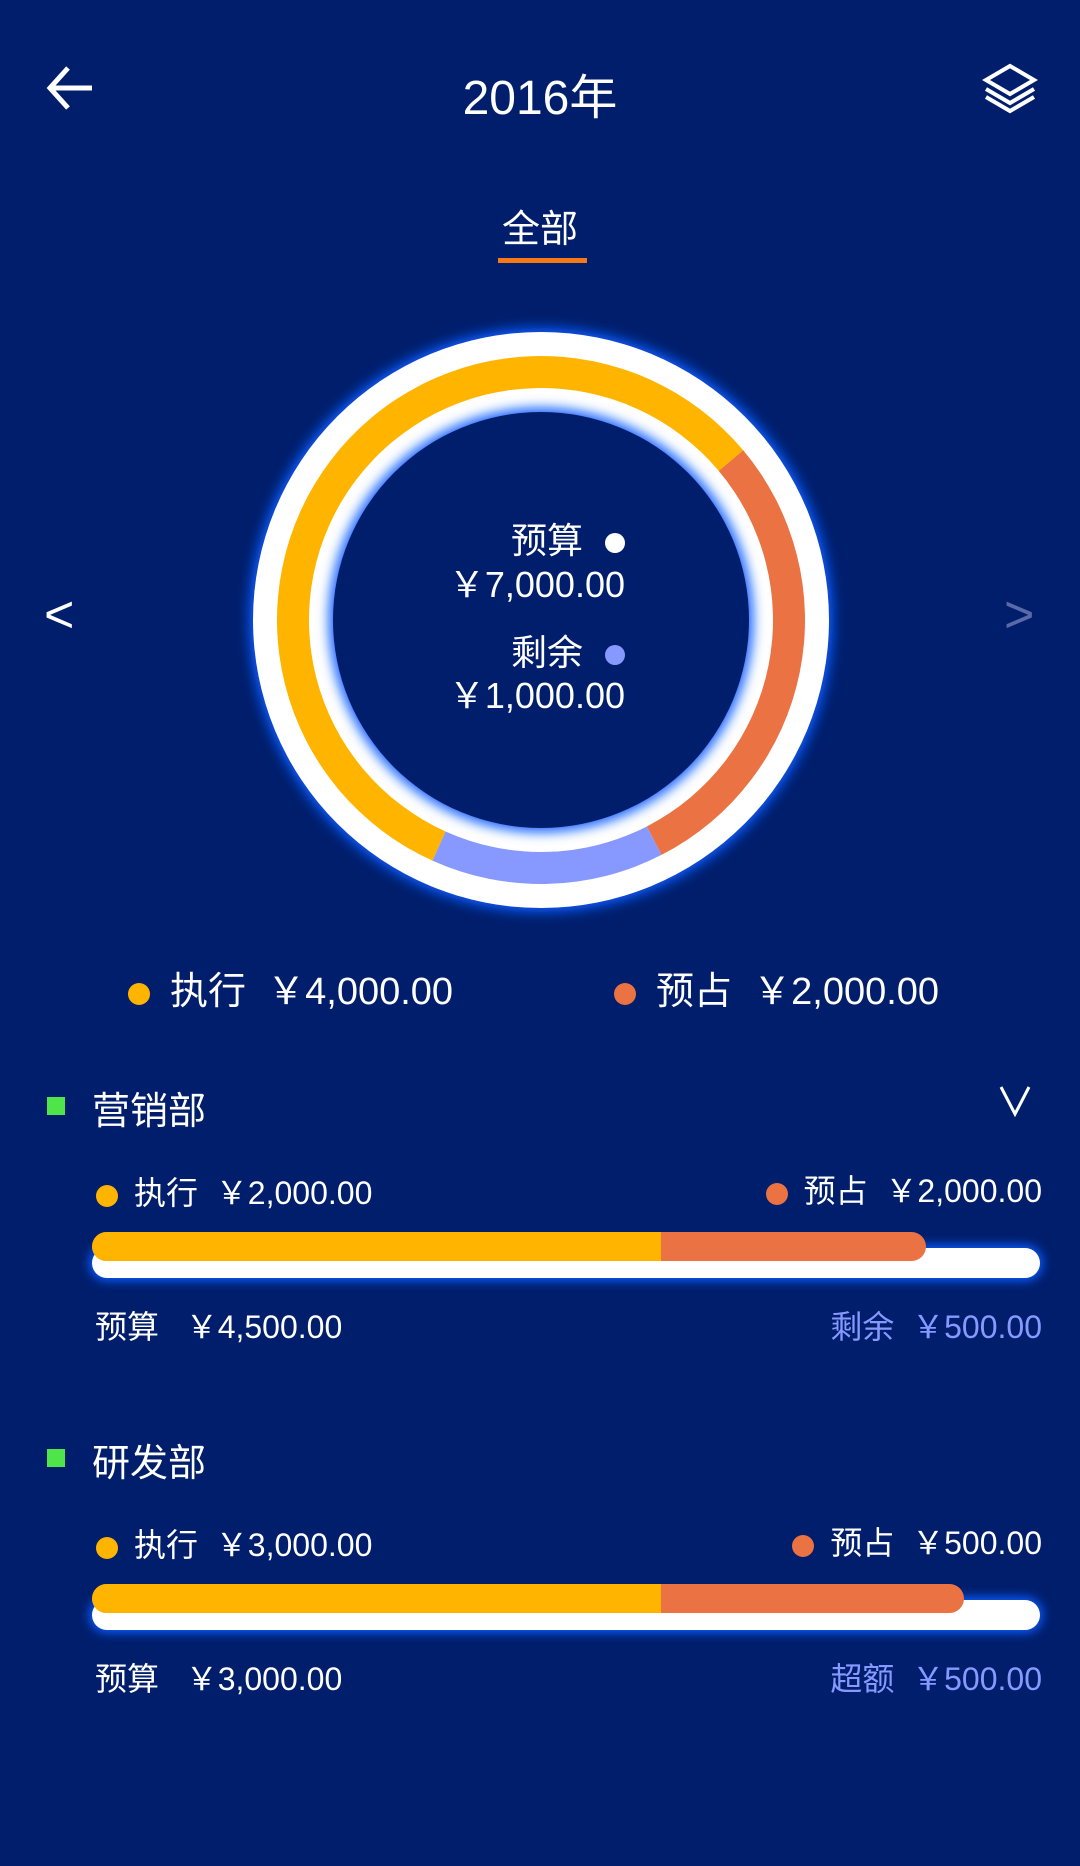  What do you see at coordinates (615, 543) in the screenshot?
I see `budget-dot` at bounding box center [615, 543].